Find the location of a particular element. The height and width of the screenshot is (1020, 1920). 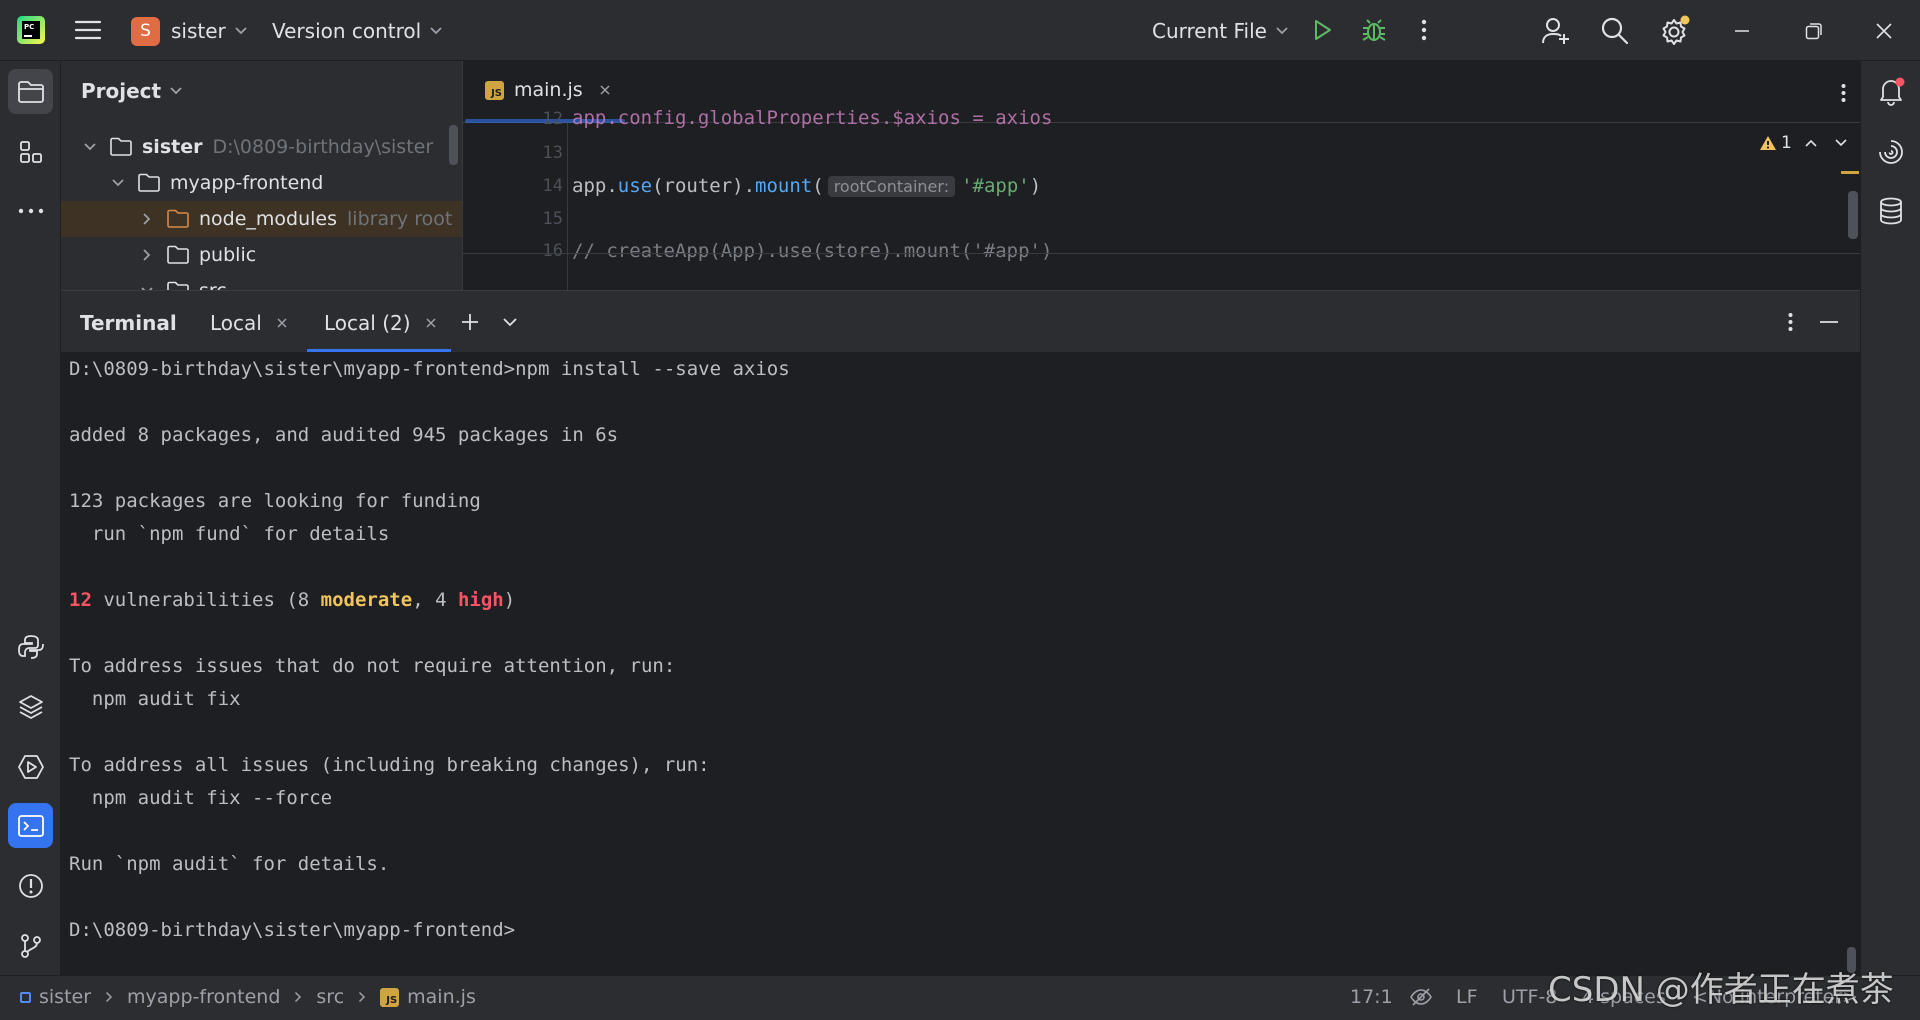

line-ending: LF is located at coordinates (1467, 997).